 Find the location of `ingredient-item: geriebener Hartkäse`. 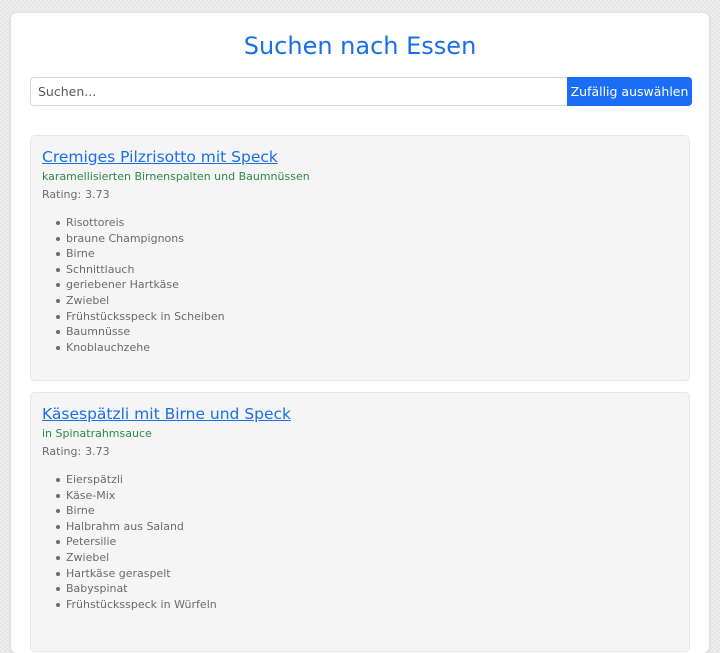

ingredient-item: geriebener Hartkäse is located at coordinates (133, 285).